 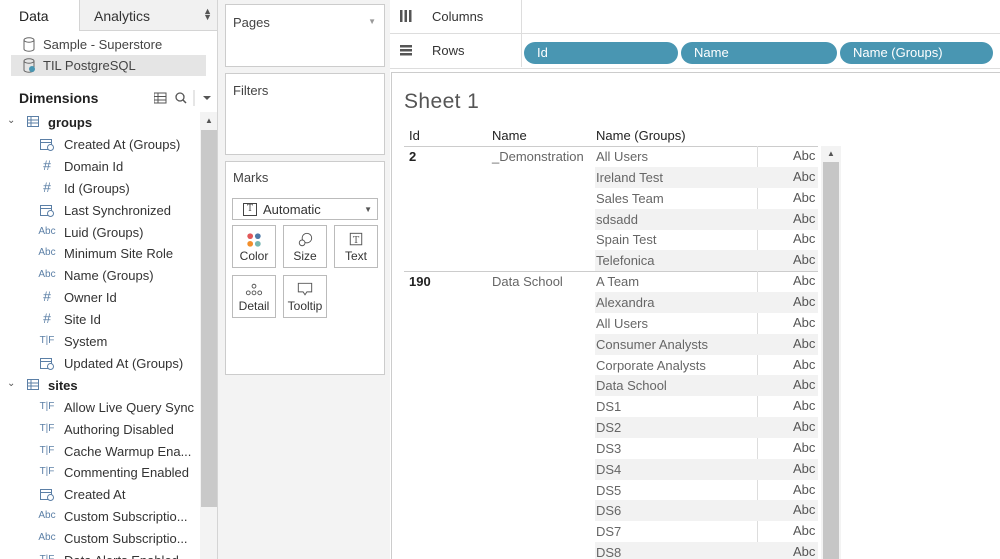 I want to click on datasource-til-postgresql: TIL PostgreSQL, so click(x=108, y=65).